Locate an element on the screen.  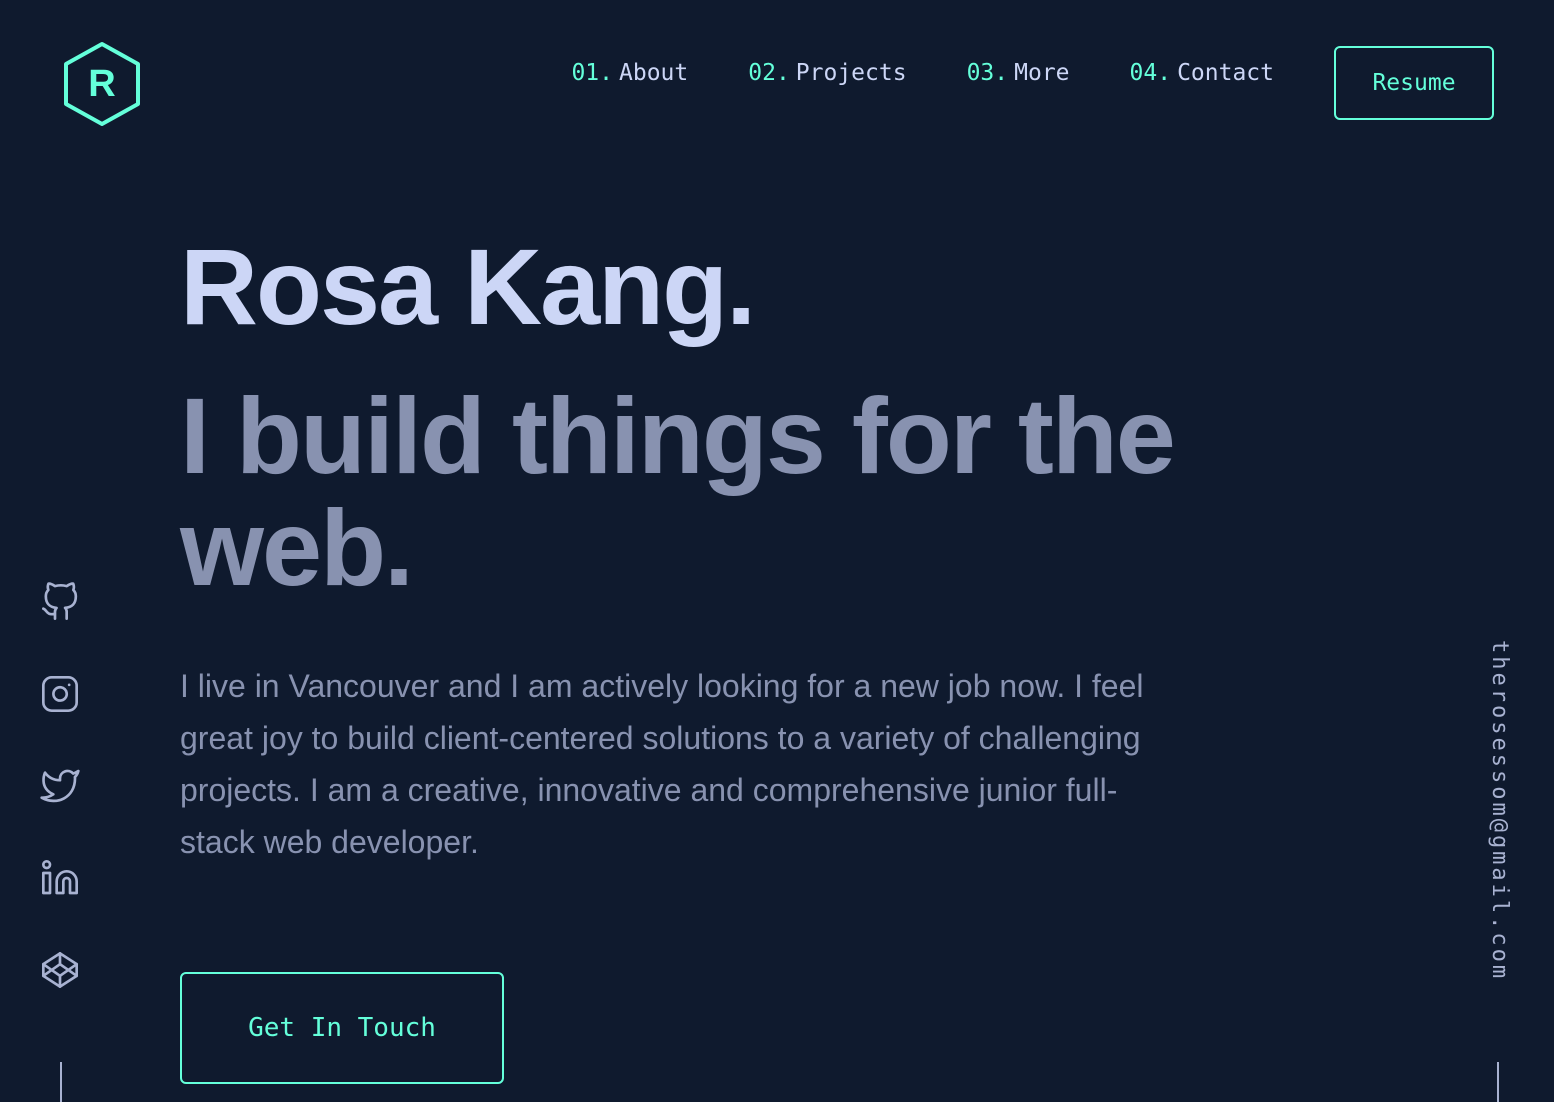
hero-tagline: I build things for the web. is located at coordinates (678, 491).